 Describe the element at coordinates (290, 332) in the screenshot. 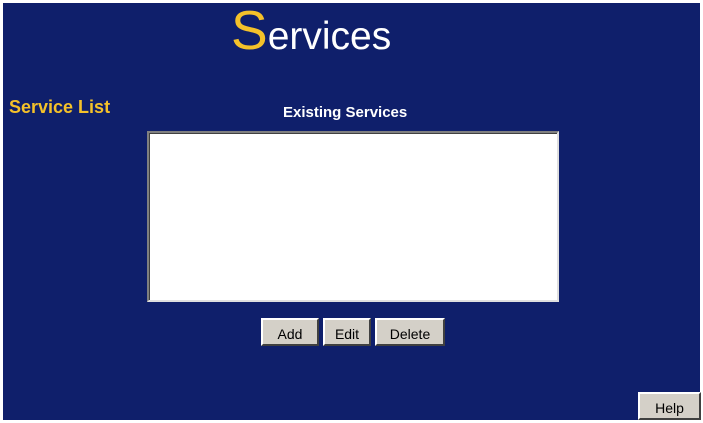

I see `add-button: Add` at that location.